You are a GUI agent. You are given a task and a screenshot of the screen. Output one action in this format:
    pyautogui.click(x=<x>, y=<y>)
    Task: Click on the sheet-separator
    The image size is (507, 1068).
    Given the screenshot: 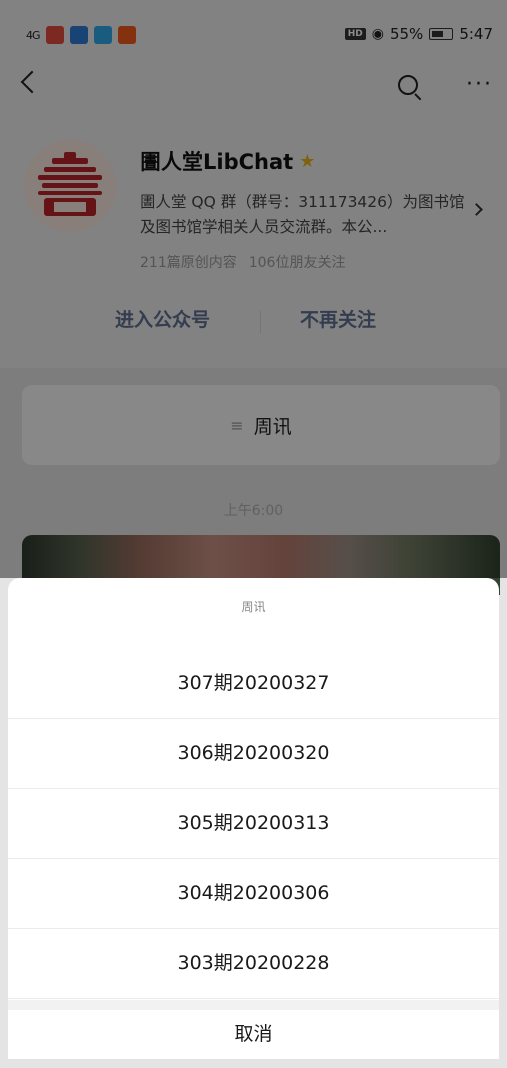 What is the action you would take?
    pyautogui.click(x=253, y=1005)
    